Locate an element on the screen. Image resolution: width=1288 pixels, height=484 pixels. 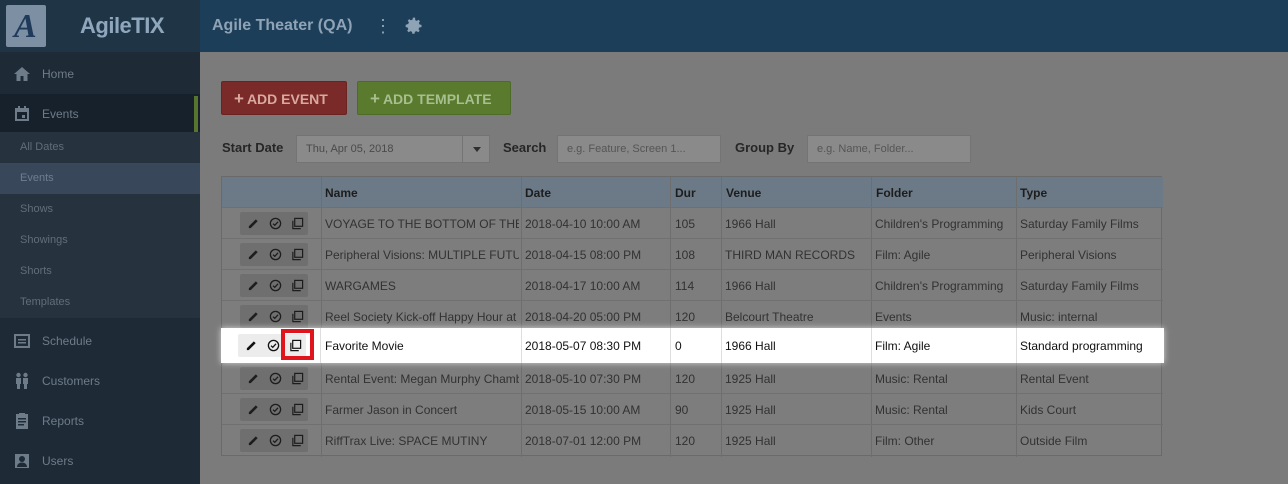
sidebar-item-schedule: Schedule is located at coordinates (100, 341).